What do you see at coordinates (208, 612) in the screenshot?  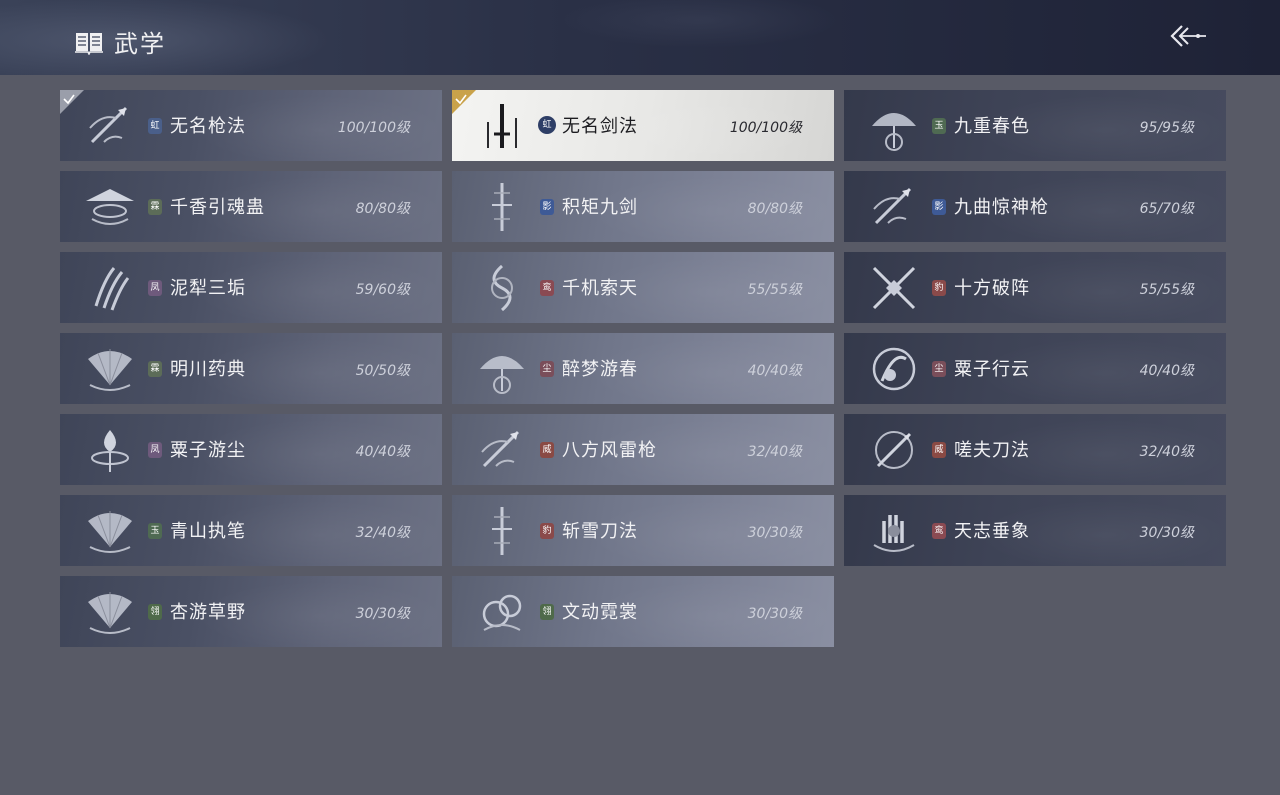 I see `skill-name: 杏游草野` at bounding box center [208, 612].